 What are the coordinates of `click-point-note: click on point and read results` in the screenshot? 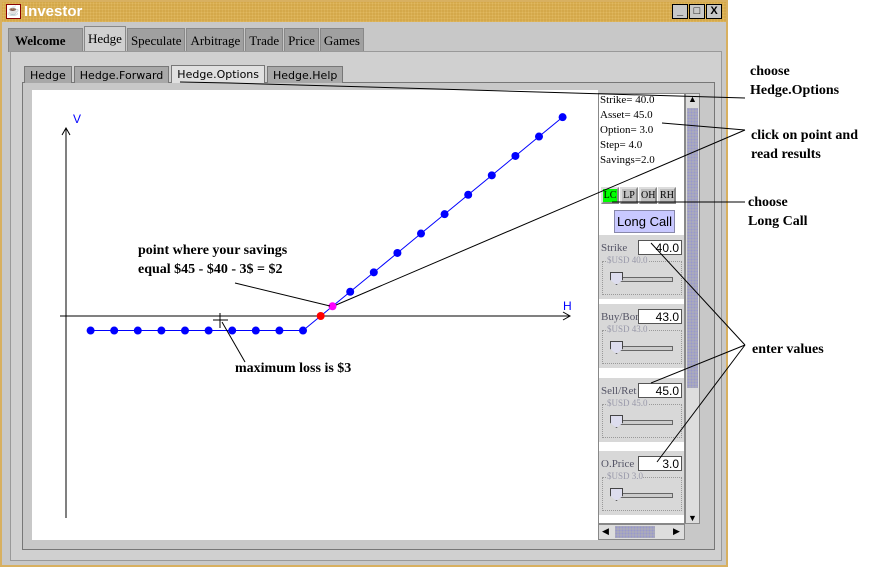 It's located at (804, 145).